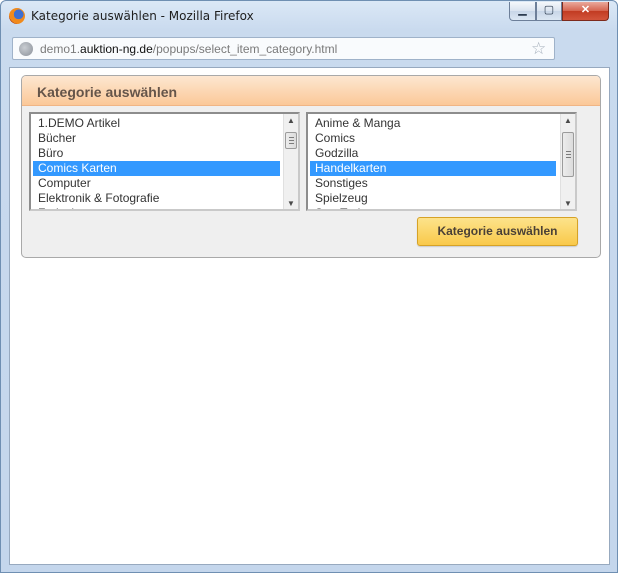 Image resolution: width=618 pixels, height=573 pixels. What do you see at coordinates (433, 153) in the screenshot?
I see `list-option: Godzilla` at bounding box center [433, 153].